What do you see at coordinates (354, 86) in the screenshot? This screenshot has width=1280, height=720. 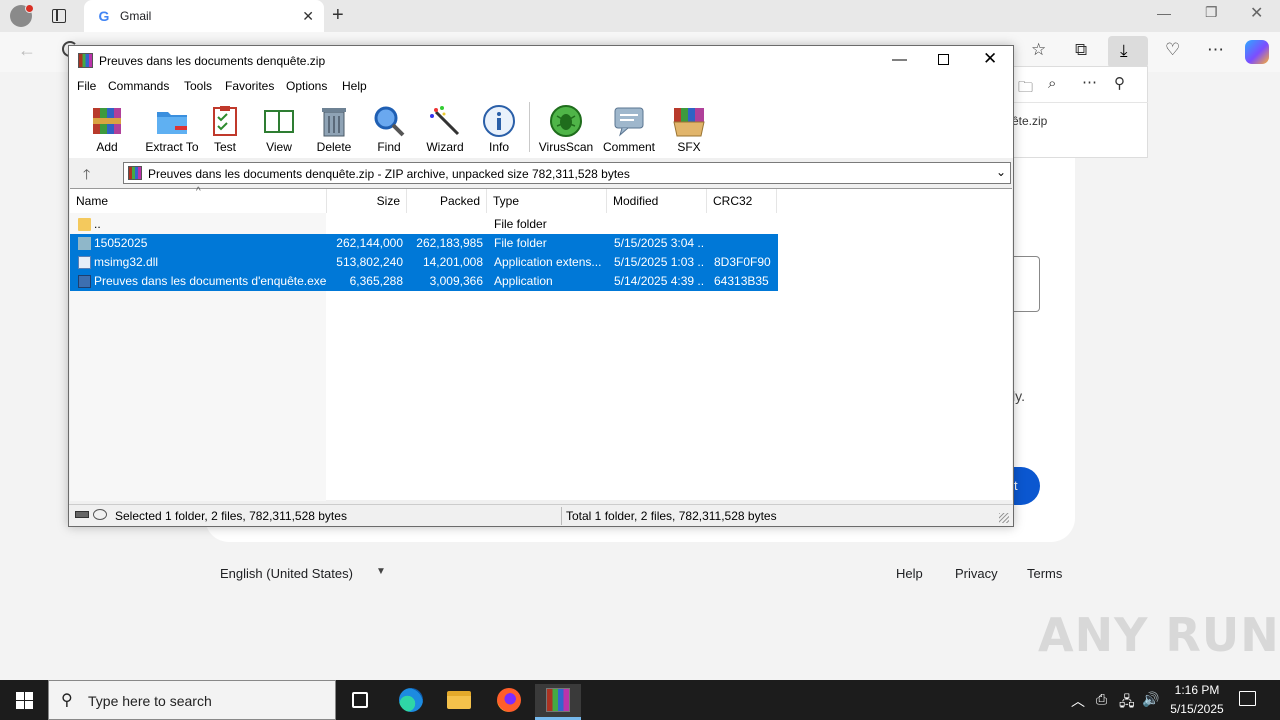 I see `menu-help: Help` at bounding box center [354, 86].